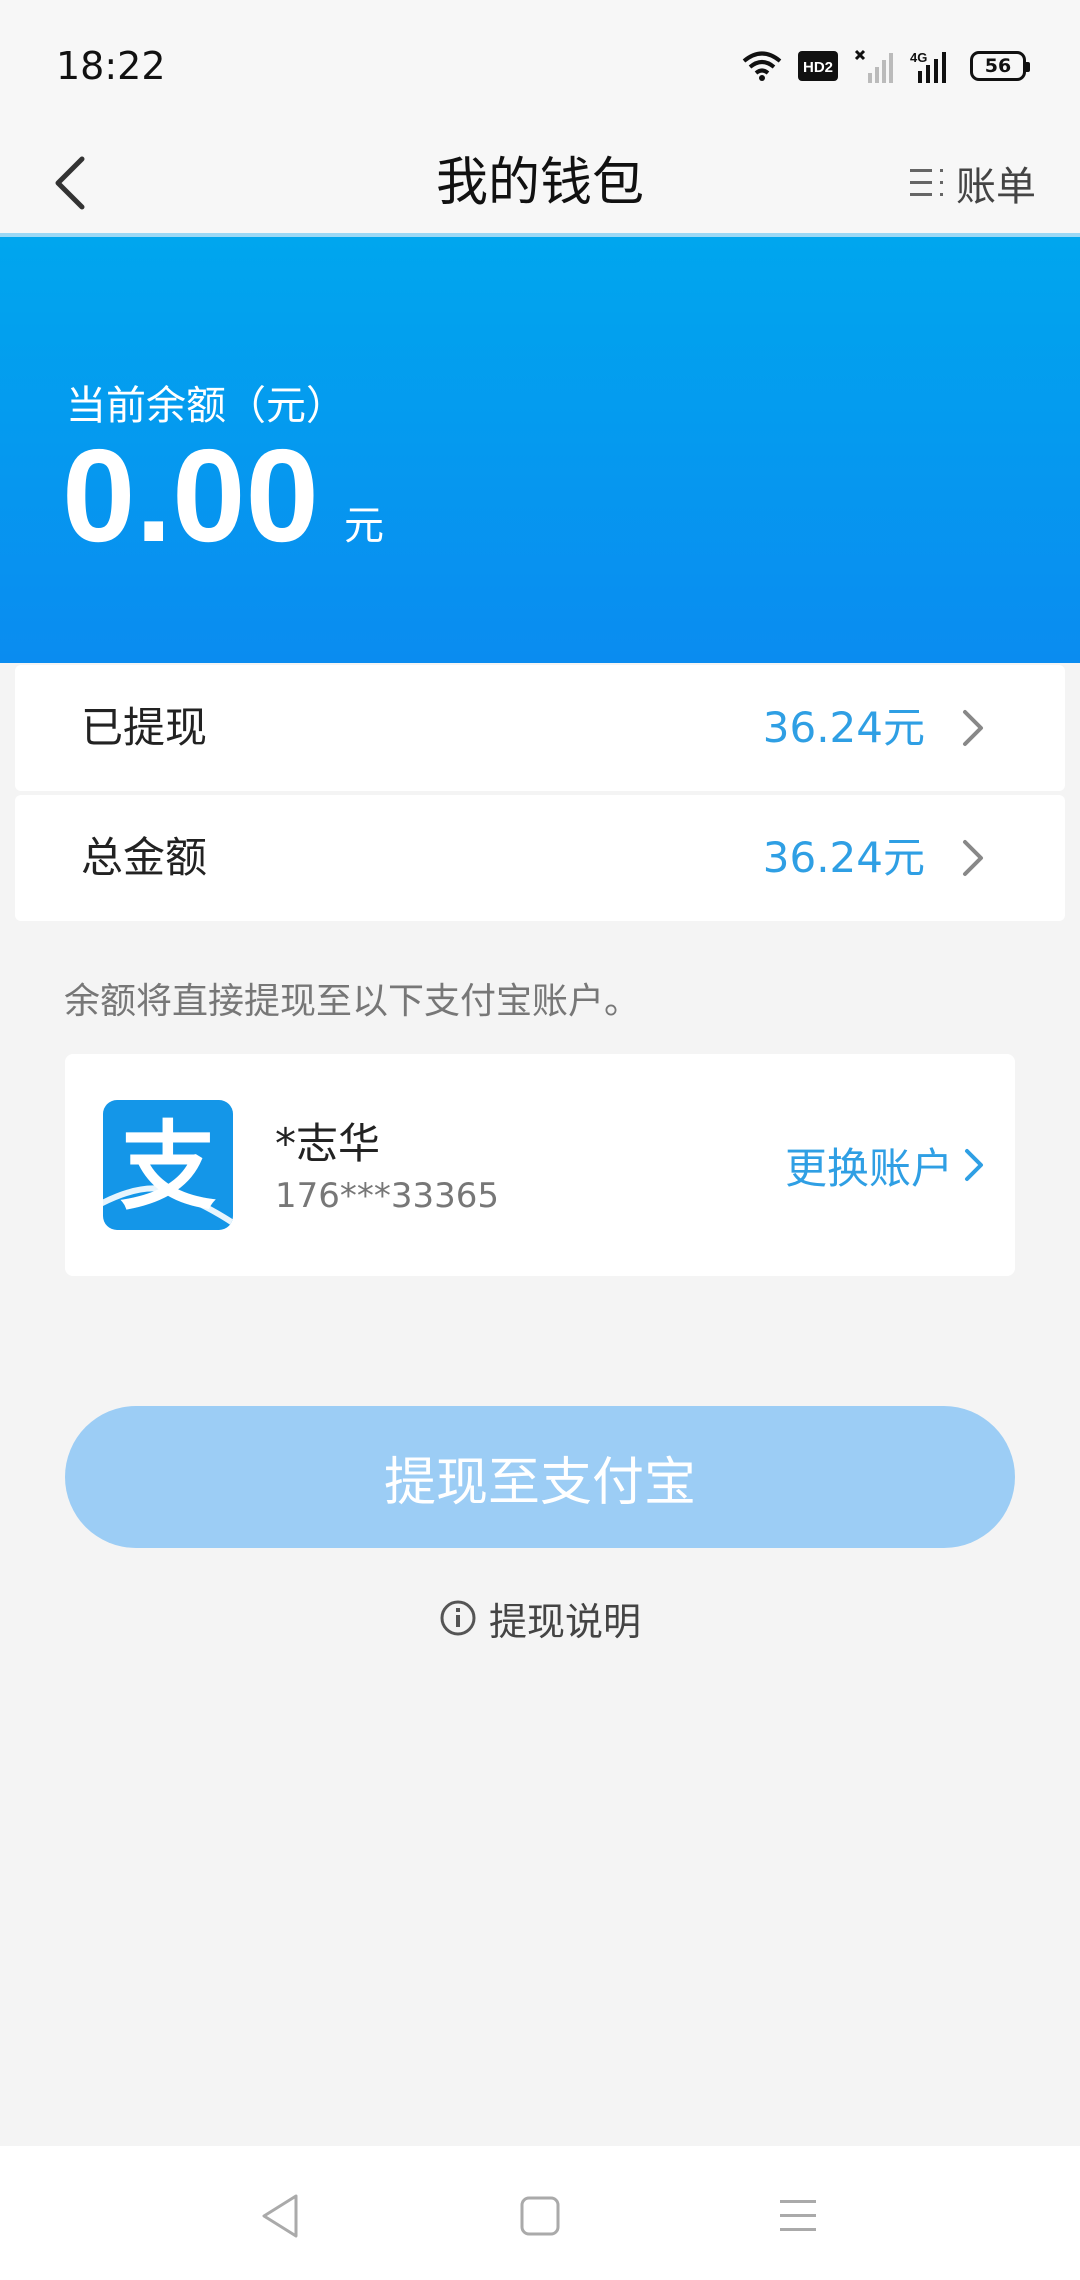 Image resolution: width=1080 pixels, height=2280 pixels. Describe the element at coordinates (918, 57) in the screenshot. I see `network-label: 4G` at that location.